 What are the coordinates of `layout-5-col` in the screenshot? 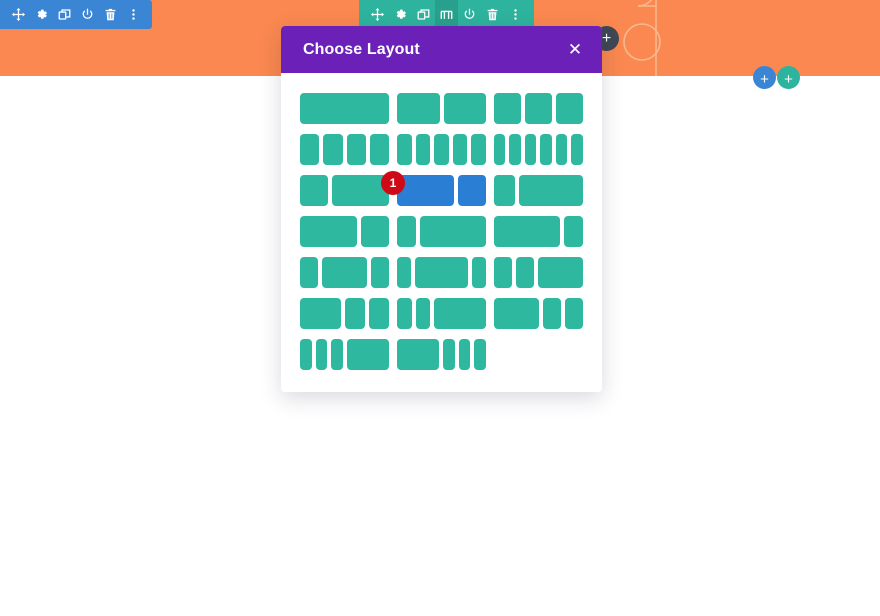 It's located at (441, 149).